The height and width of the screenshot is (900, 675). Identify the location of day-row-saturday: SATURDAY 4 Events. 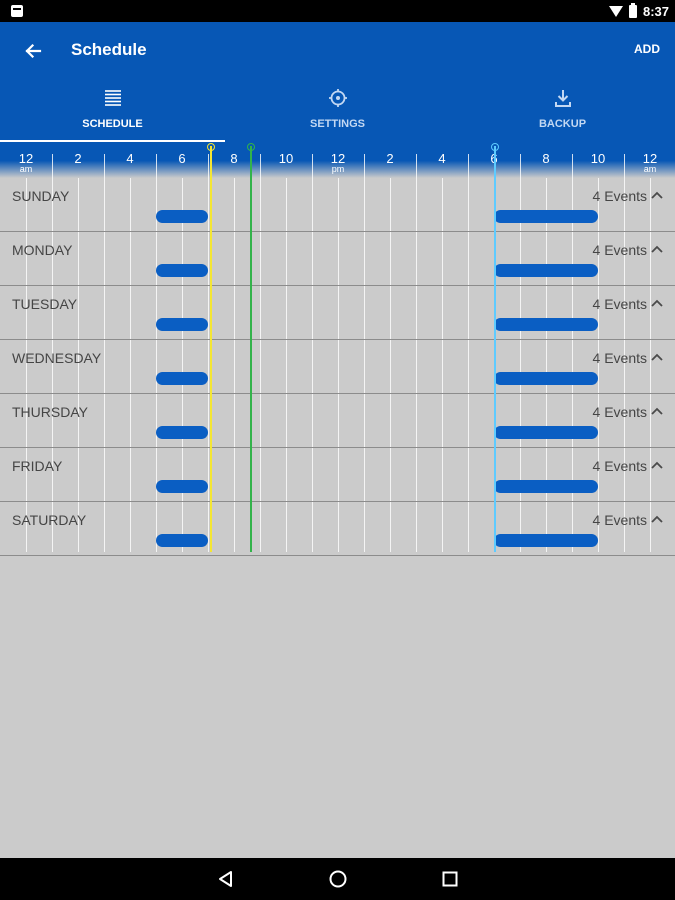
(337, 529).